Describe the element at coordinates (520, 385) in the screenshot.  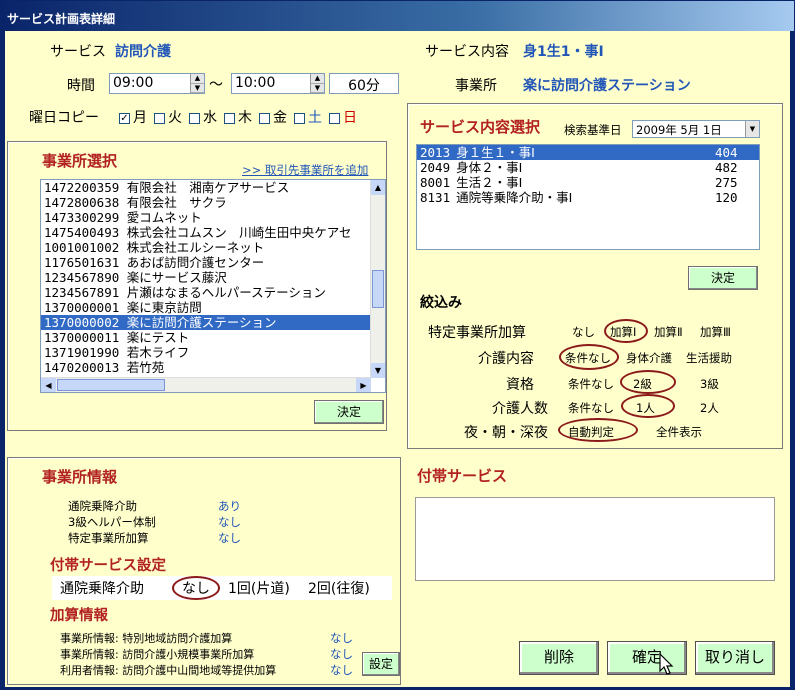
I see `filter-label-qual: 資格` at that location.